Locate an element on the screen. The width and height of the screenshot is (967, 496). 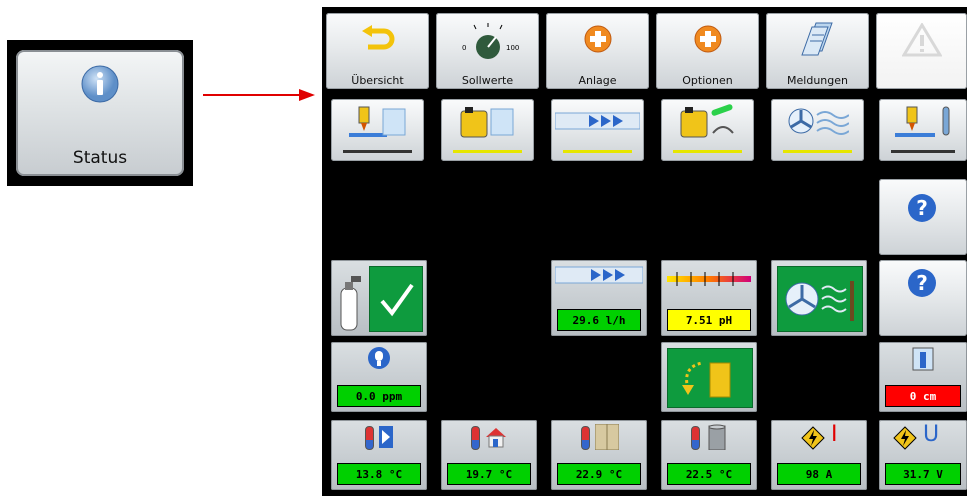
dosing-salt-button is located at coordinates (377, 130).